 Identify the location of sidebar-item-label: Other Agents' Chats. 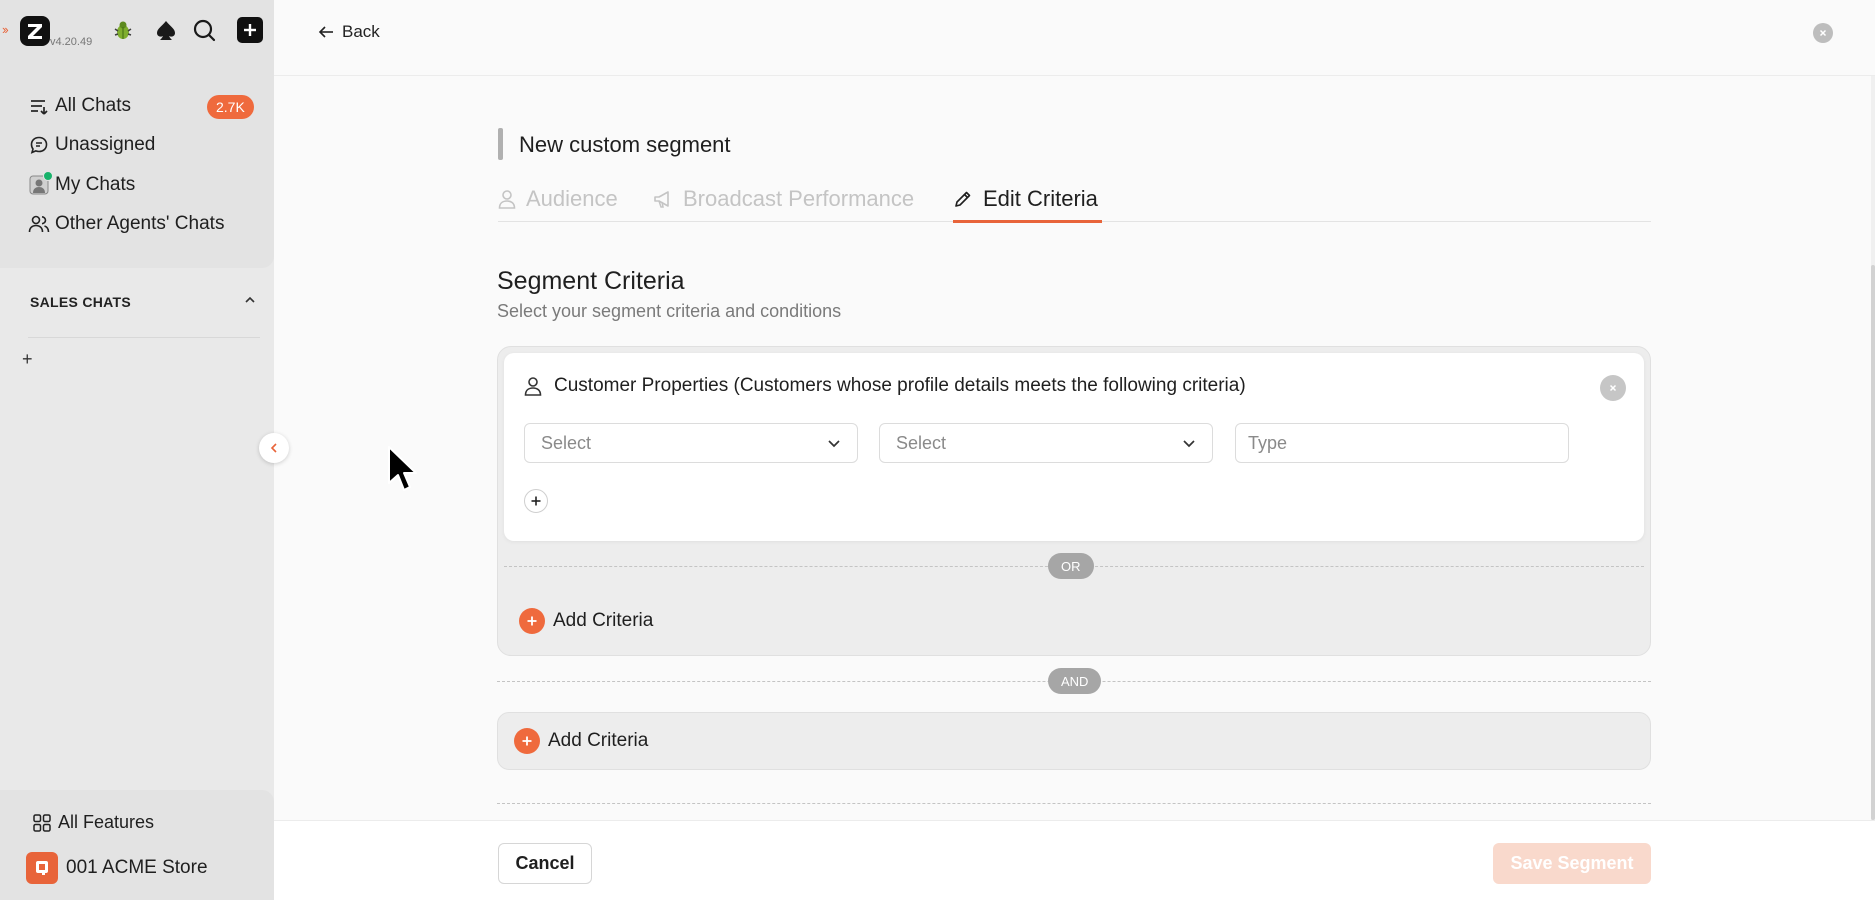
(140, 223).